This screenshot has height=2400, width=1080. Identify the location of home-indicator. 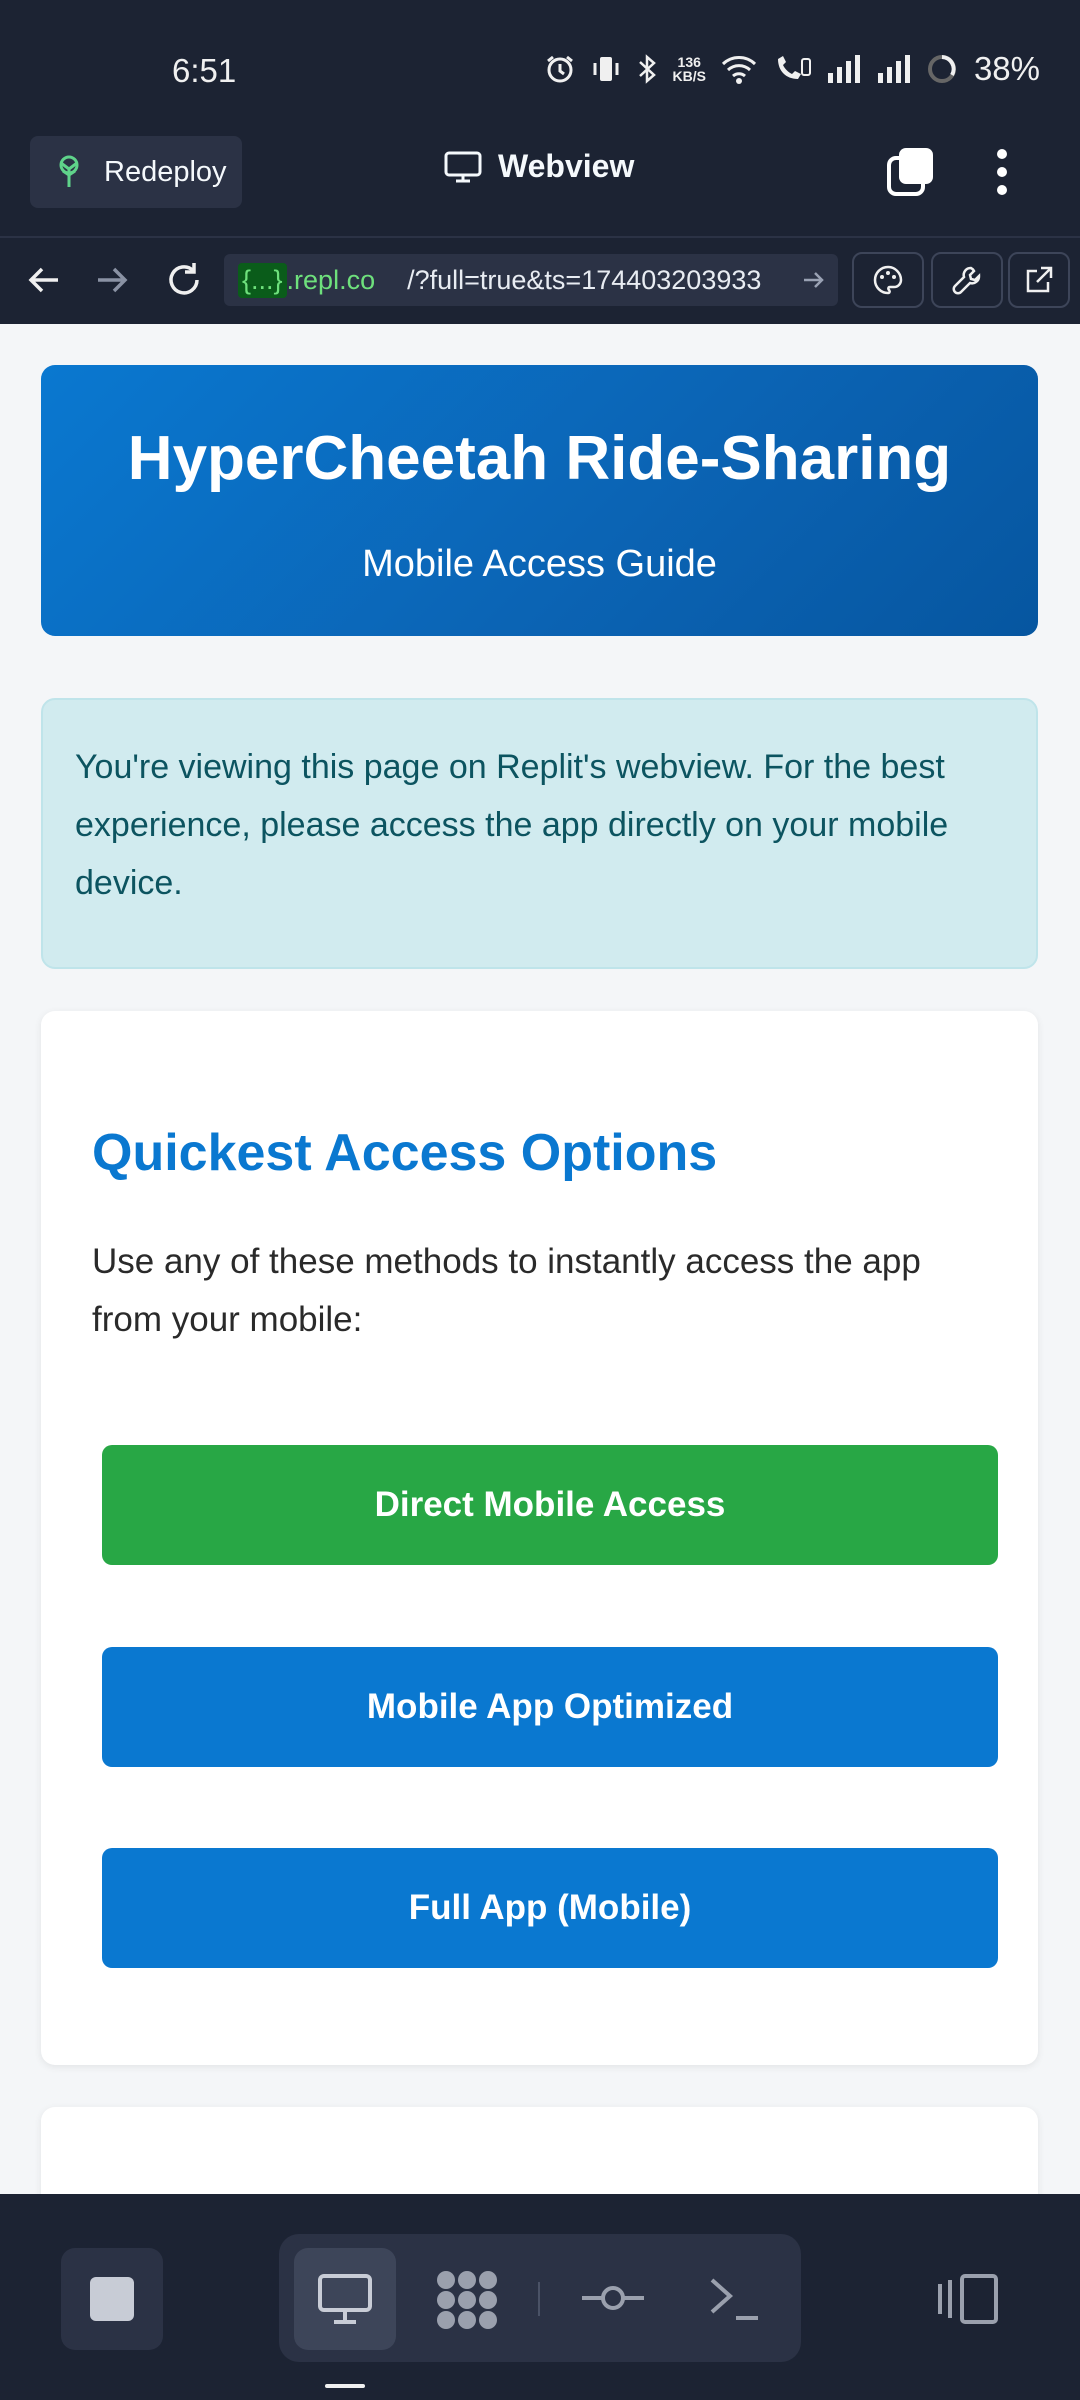
(345, 2386).